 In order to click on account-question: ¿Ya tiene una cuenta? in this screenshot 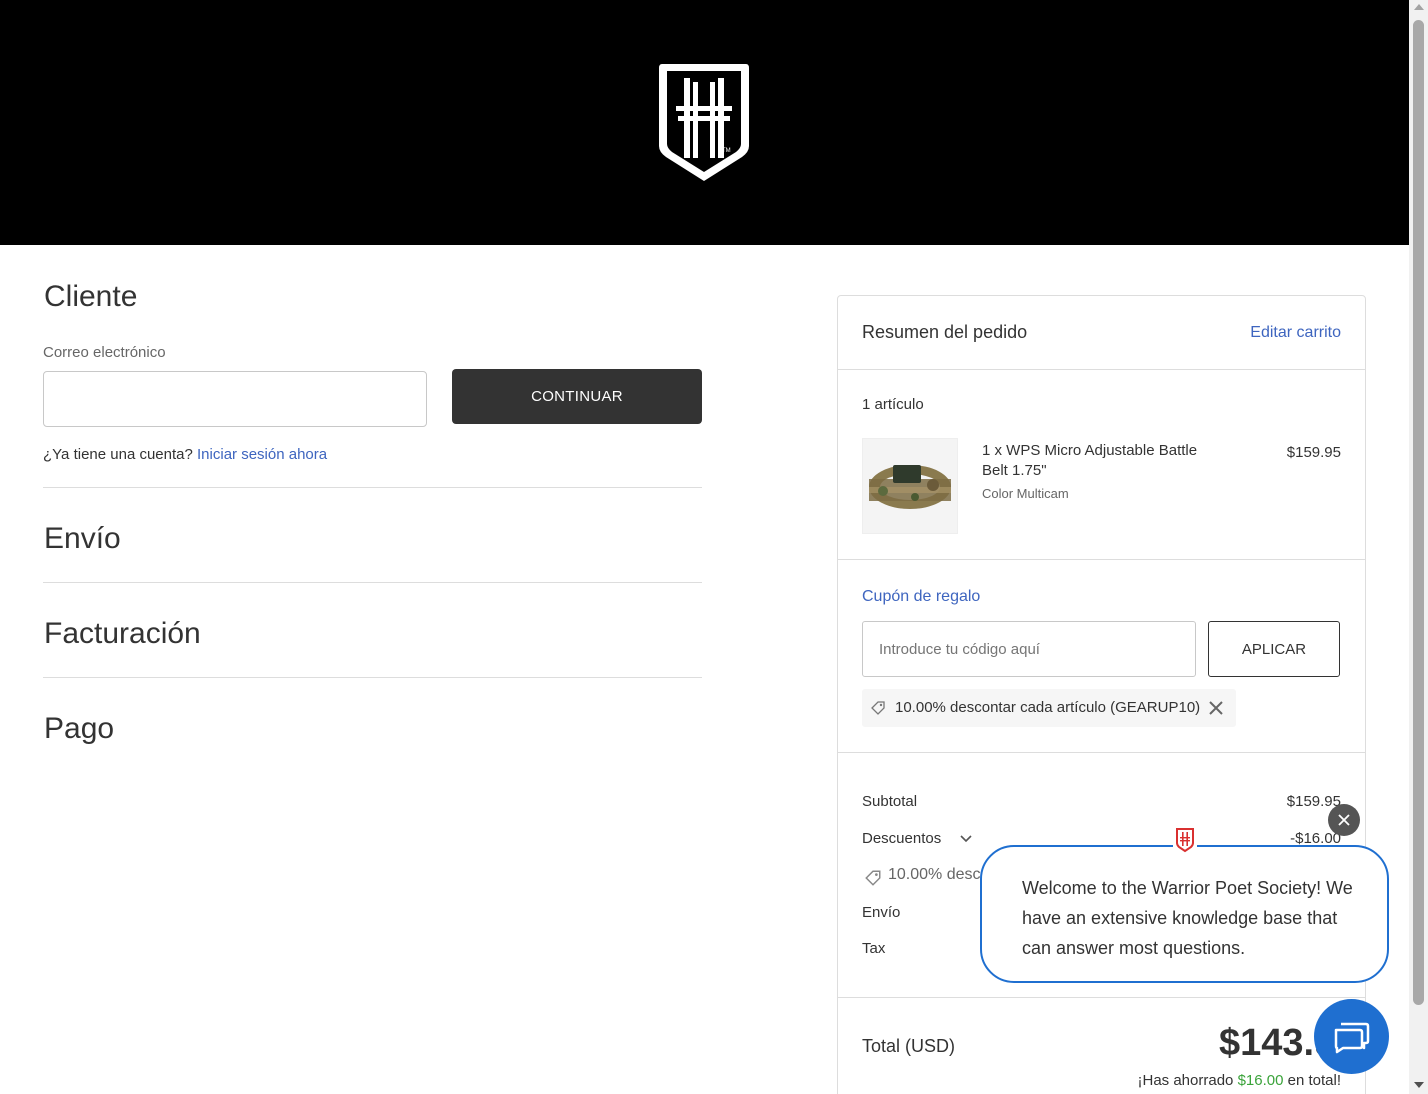, I will do `click(118, 454)`.